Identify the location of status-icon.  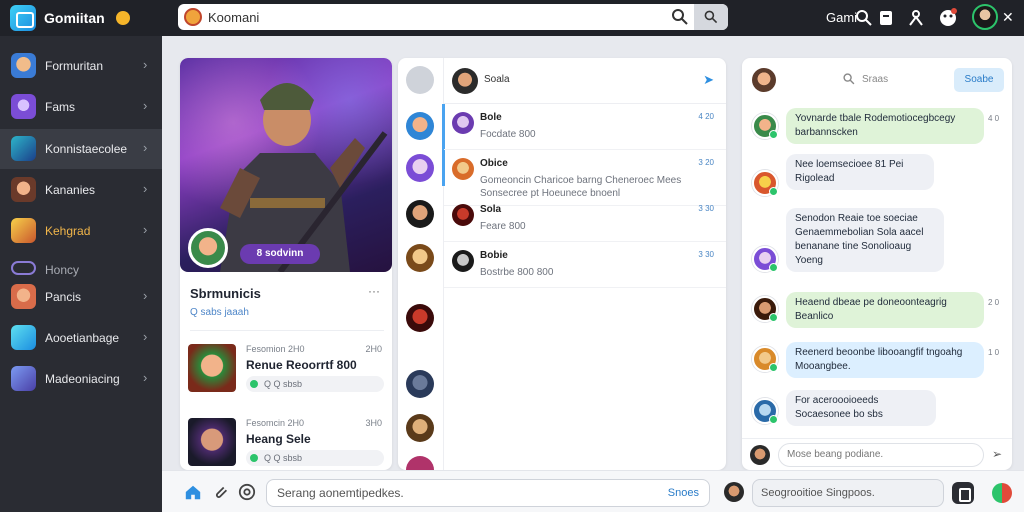
(1002, 493).